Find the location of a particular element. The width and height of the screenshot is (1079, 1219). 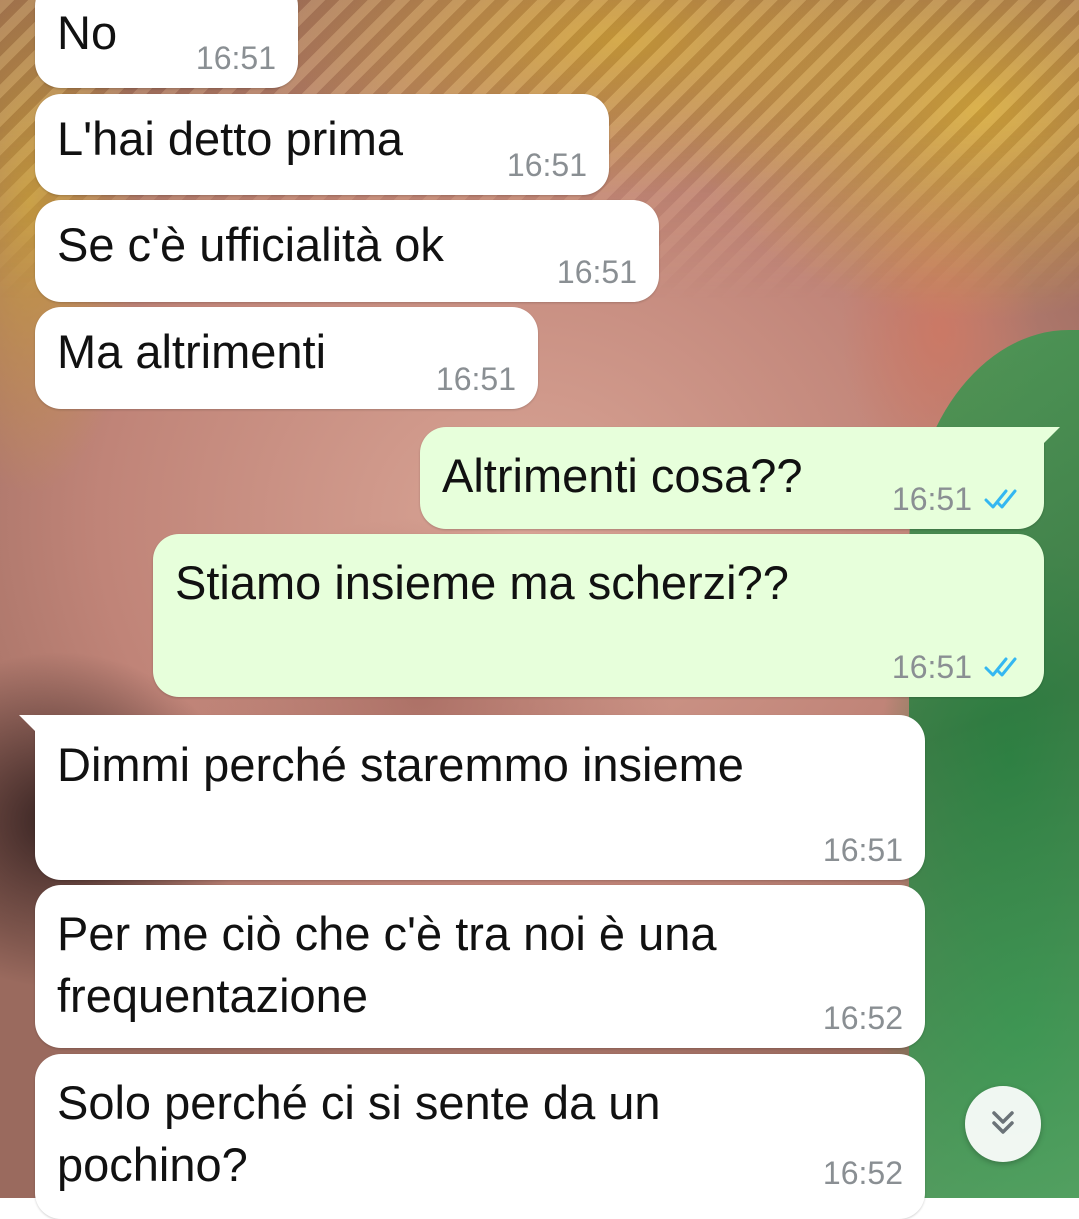

message-text: Ma altrimenti is located at coordinates (192, 351).